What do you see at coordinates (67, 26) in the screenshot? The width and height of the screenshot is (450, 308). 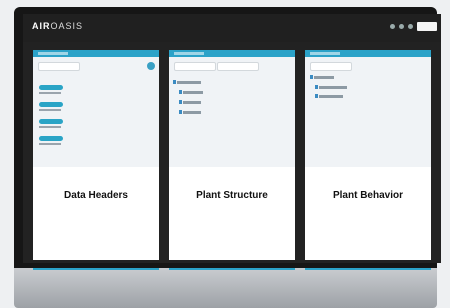 I see `logo-light-text: OASIS` at bounding box center [67, 26].